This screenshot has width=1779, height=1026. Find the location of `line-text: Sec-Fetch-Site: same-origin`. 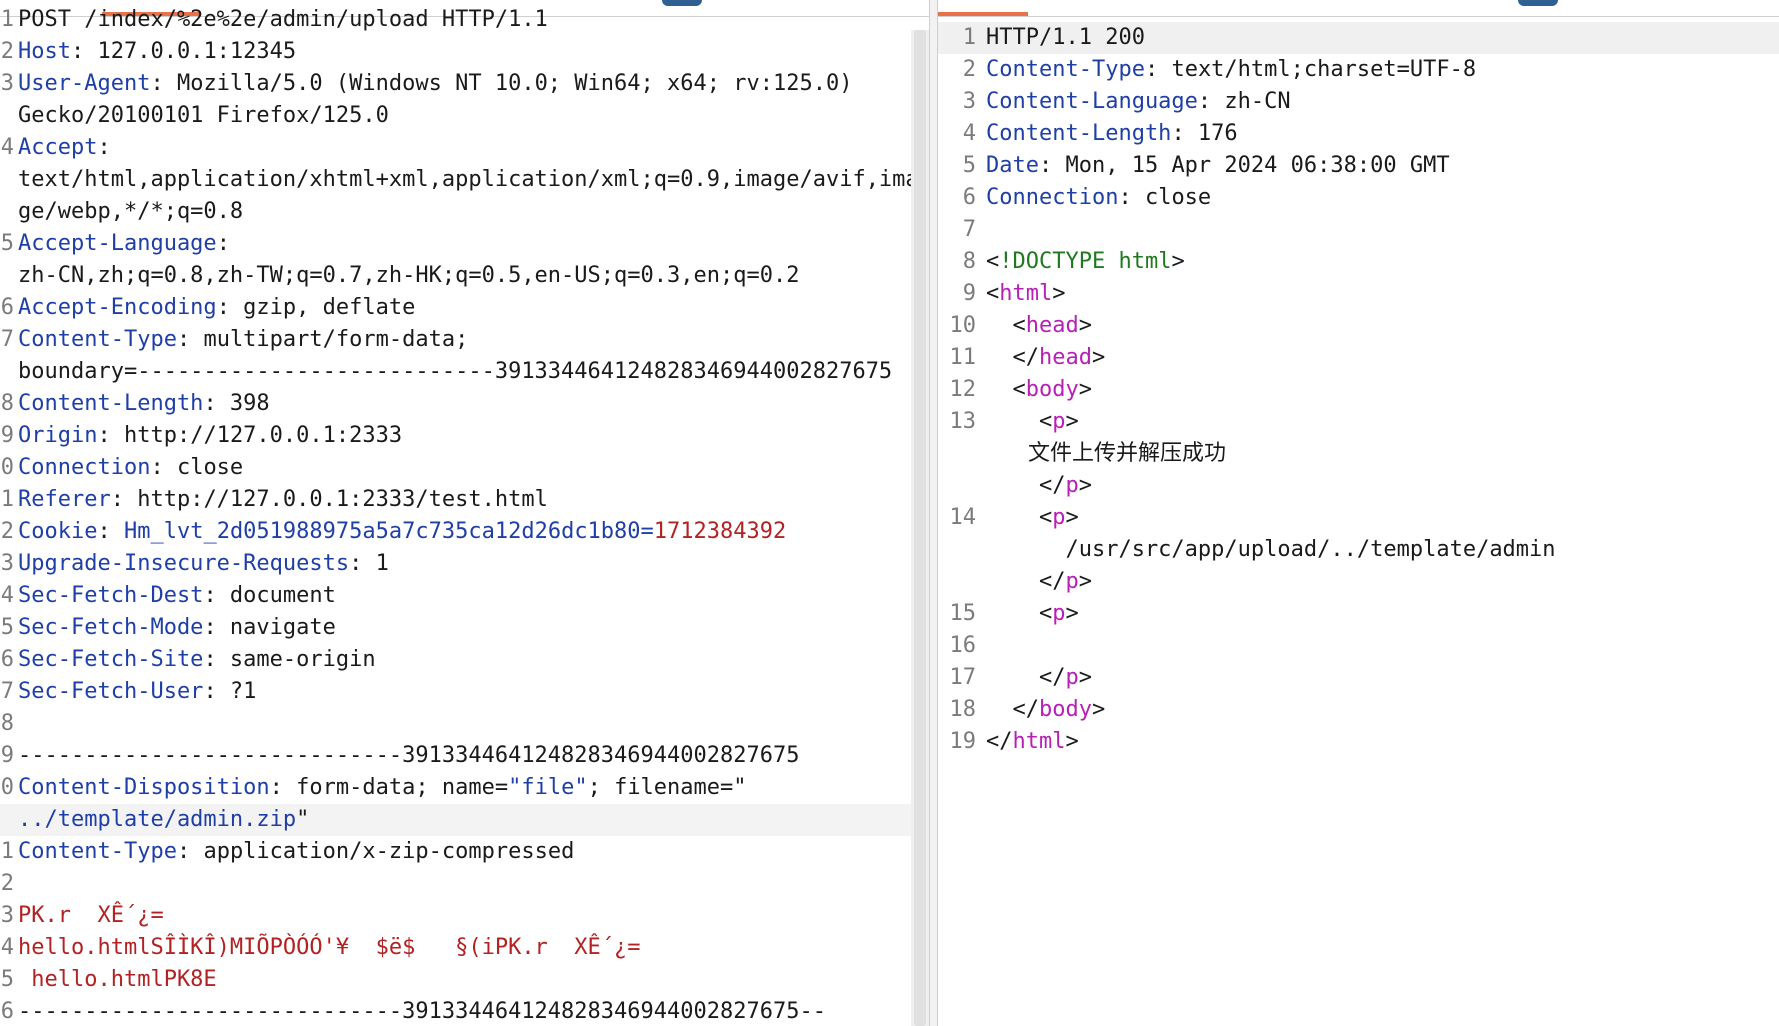

line-text: Sec-Fetch-Site: same-origin is located at coordinates (464, 660).